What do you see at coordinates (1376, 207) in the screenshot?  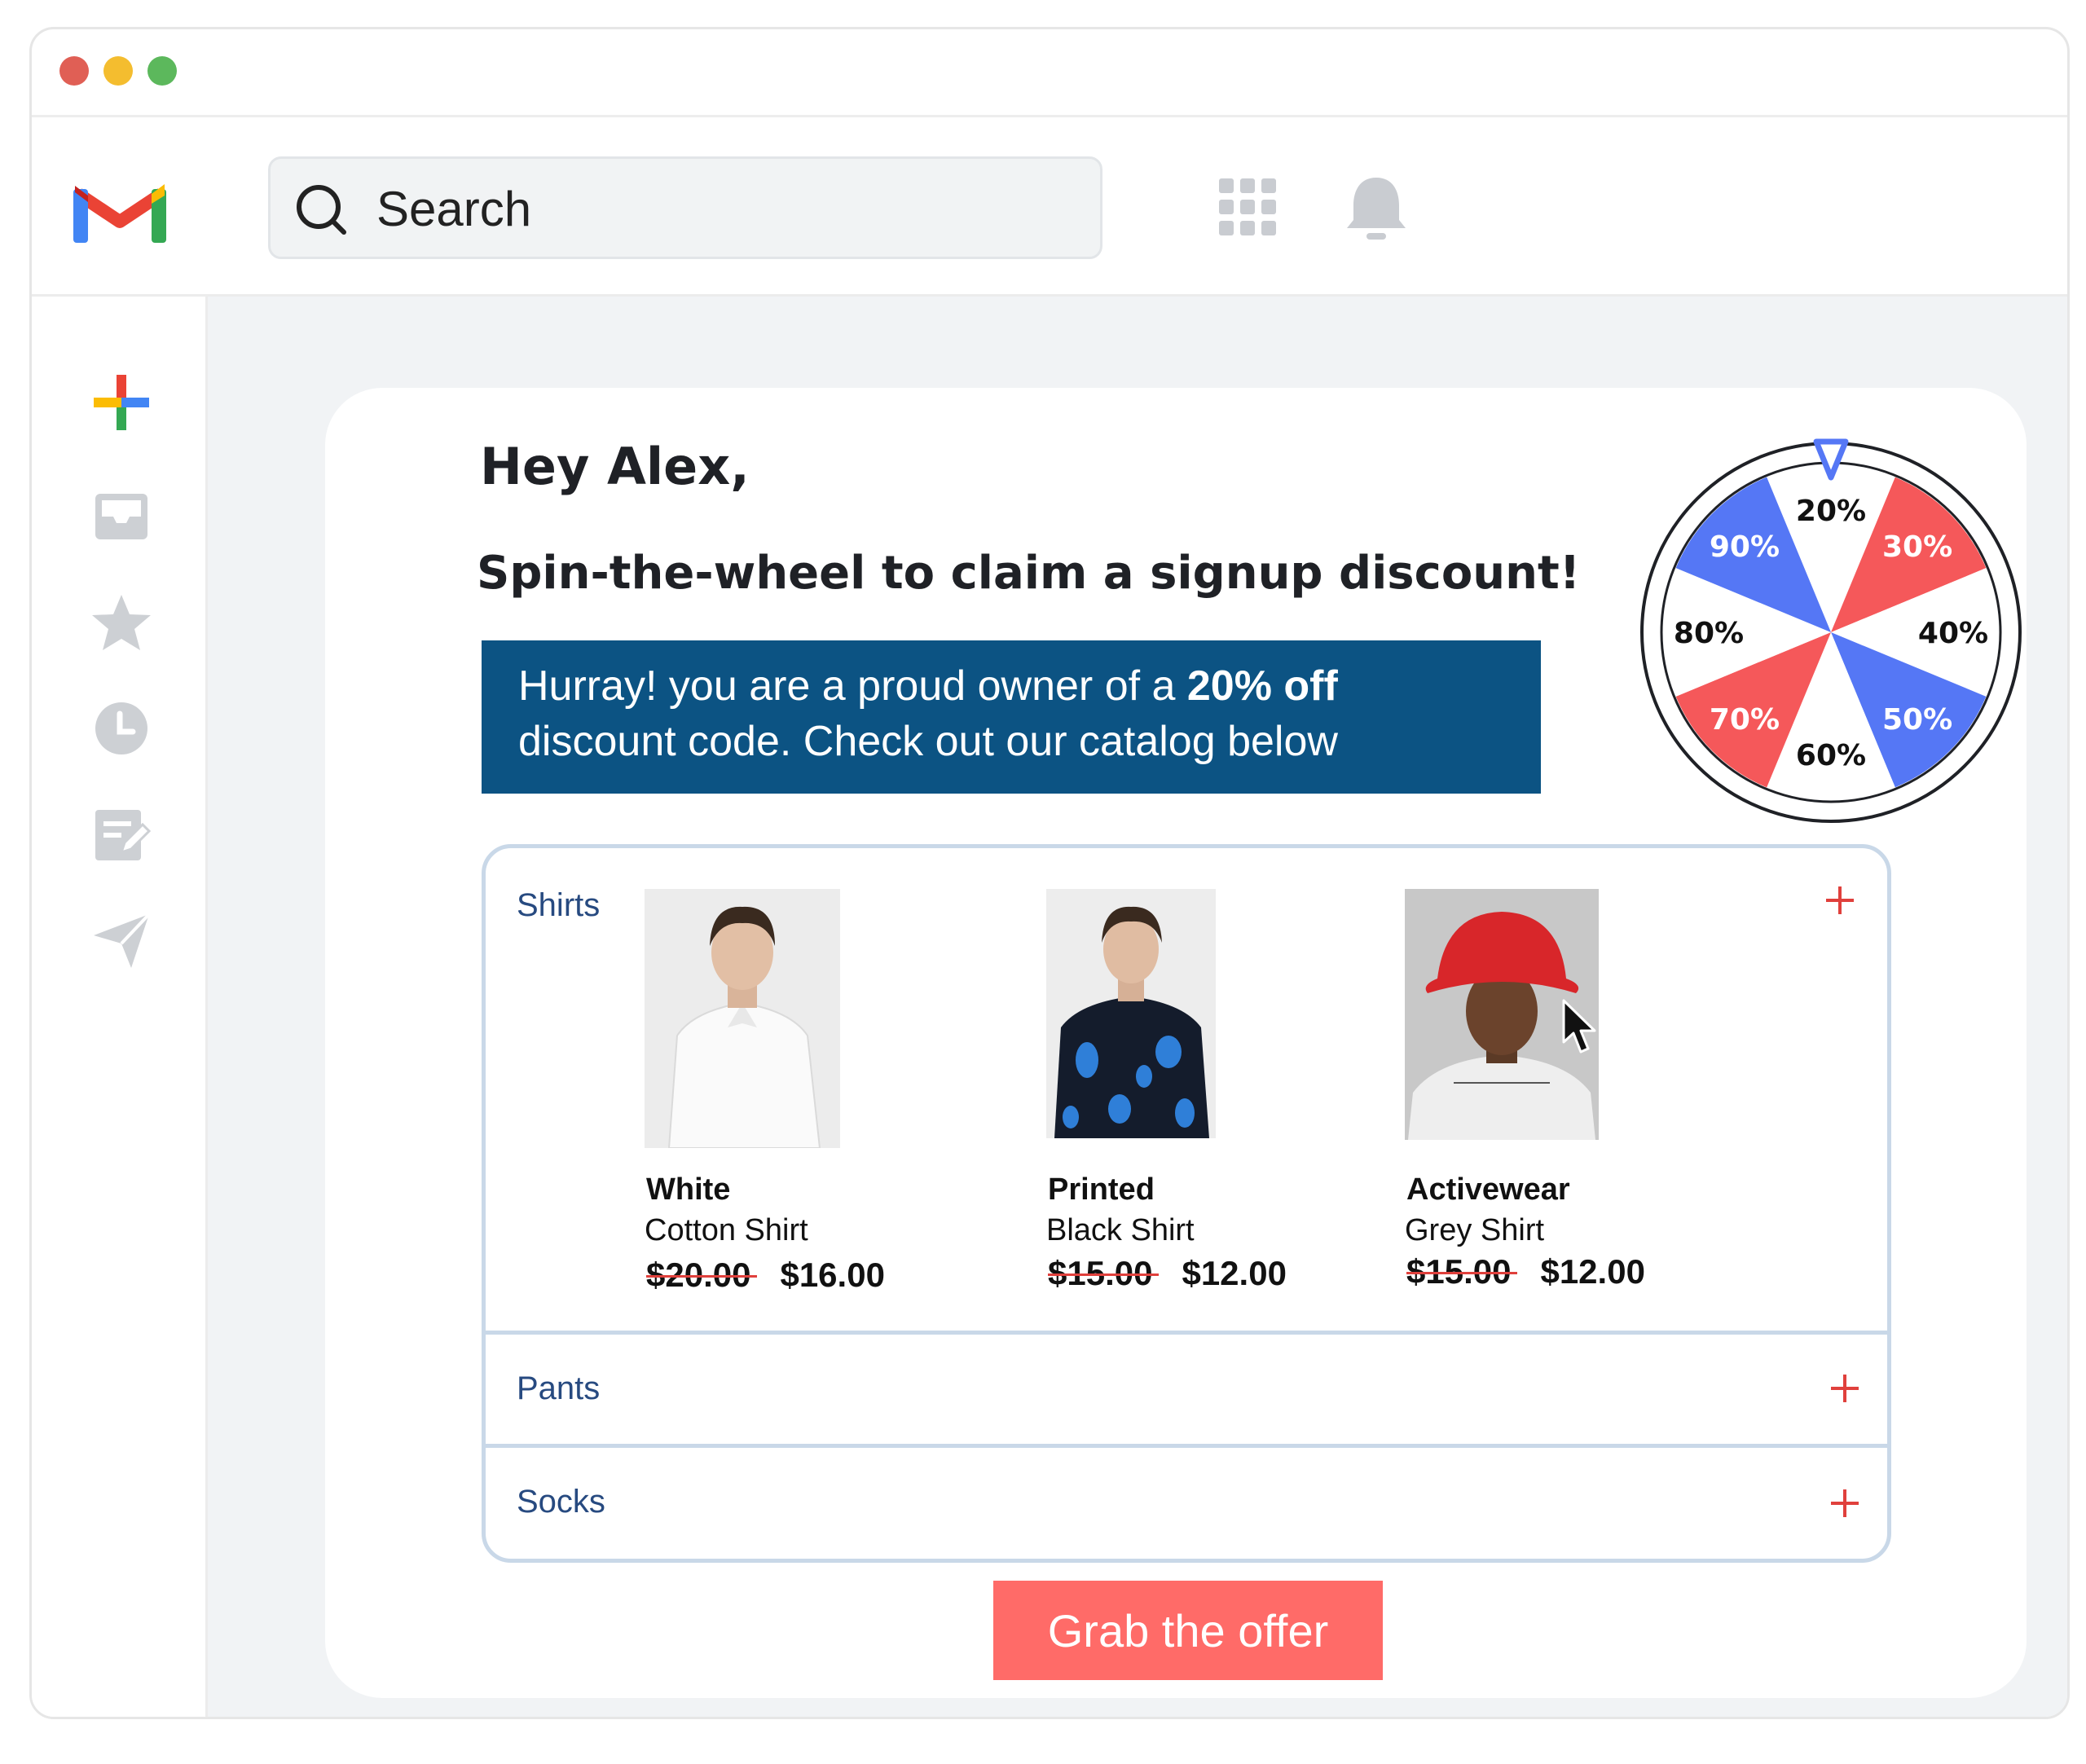 I see `notification-bell-icon` at bounding box center [1376, 207].